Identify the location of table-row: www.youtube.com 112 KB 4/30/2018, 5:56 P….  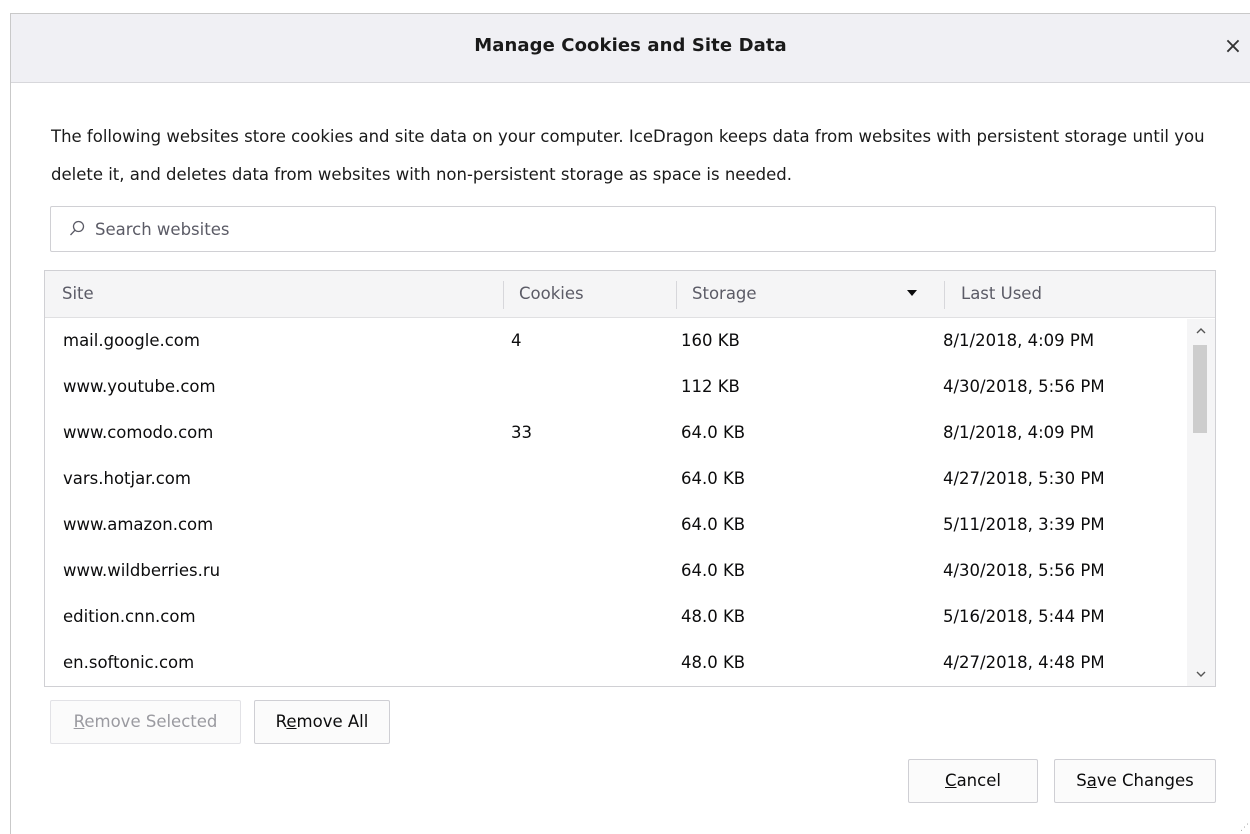
(615, 387).